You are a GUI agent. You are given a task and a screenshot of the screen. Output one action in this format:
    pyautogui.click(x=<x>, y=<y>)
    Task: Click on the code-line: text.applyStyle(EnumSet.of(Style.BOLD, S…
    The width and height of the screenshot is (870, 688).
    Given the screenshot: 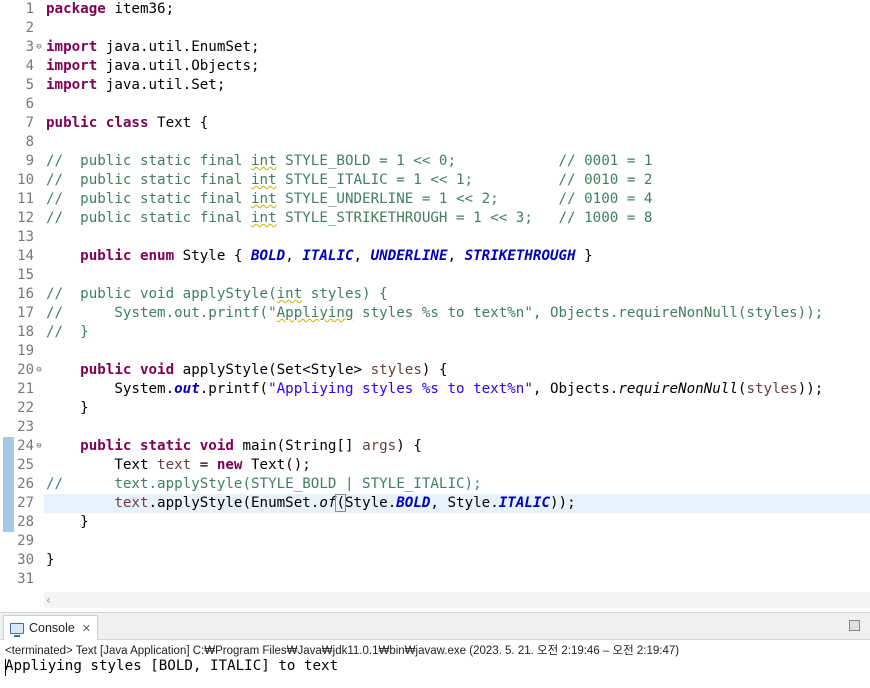 What is the action you would take?
    pyautogui.click(x=311, y=503)
    